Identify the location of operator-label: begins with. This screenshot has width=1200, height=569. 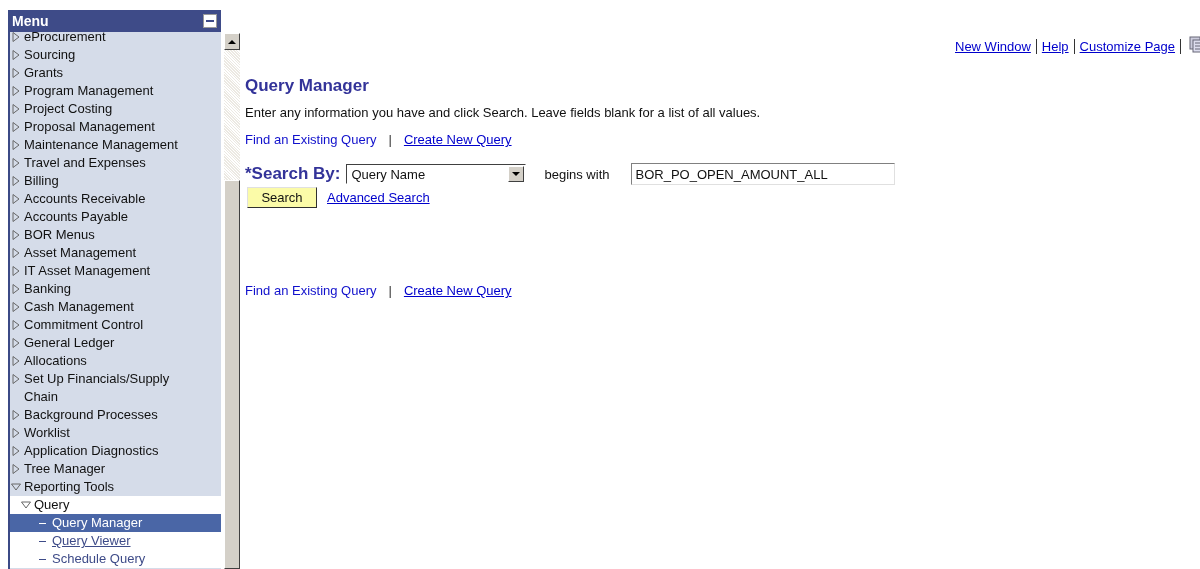
(577, 174).